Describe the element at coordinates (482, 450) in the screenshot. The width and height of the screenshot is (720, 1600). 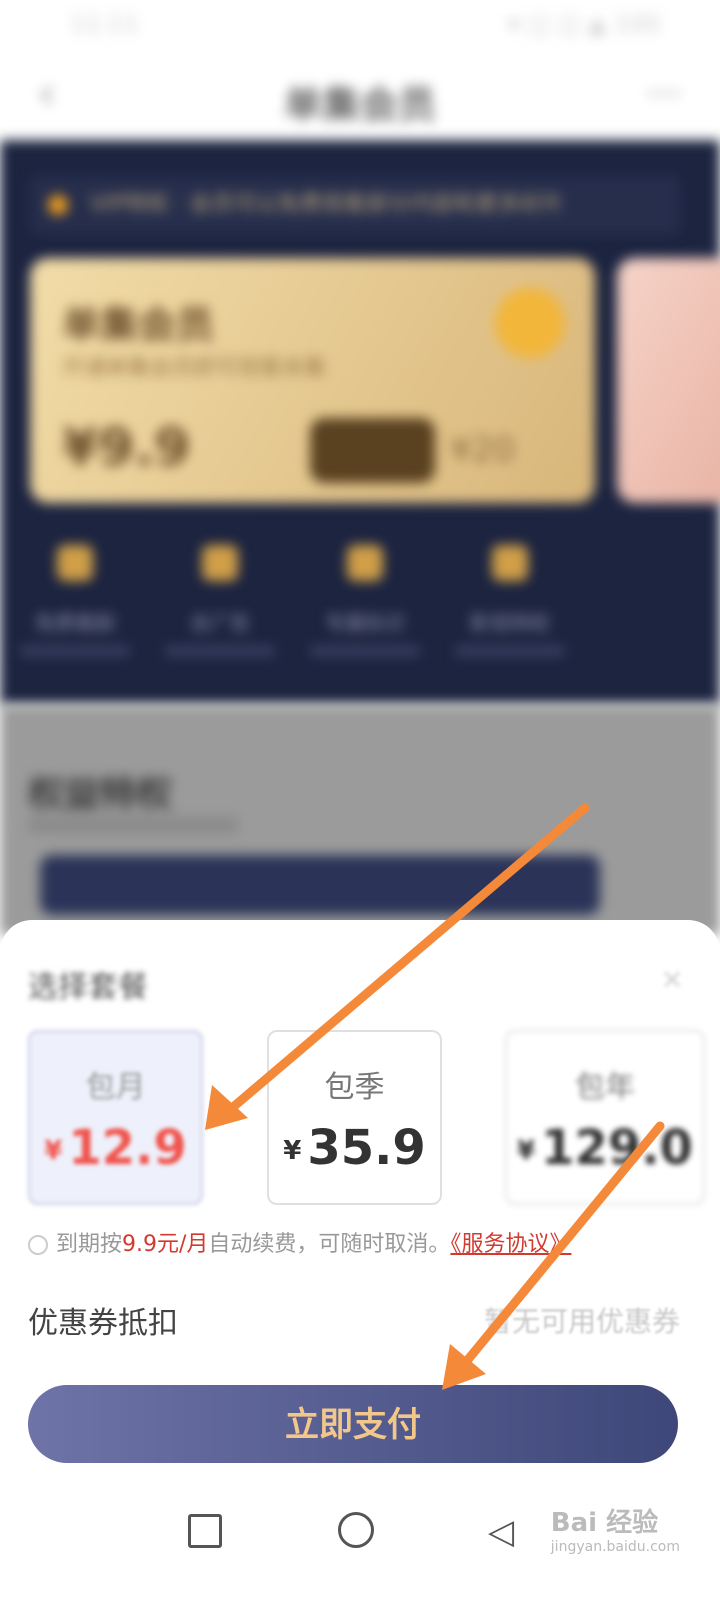
I see `vip-card-original-price: ¥20` at that location.